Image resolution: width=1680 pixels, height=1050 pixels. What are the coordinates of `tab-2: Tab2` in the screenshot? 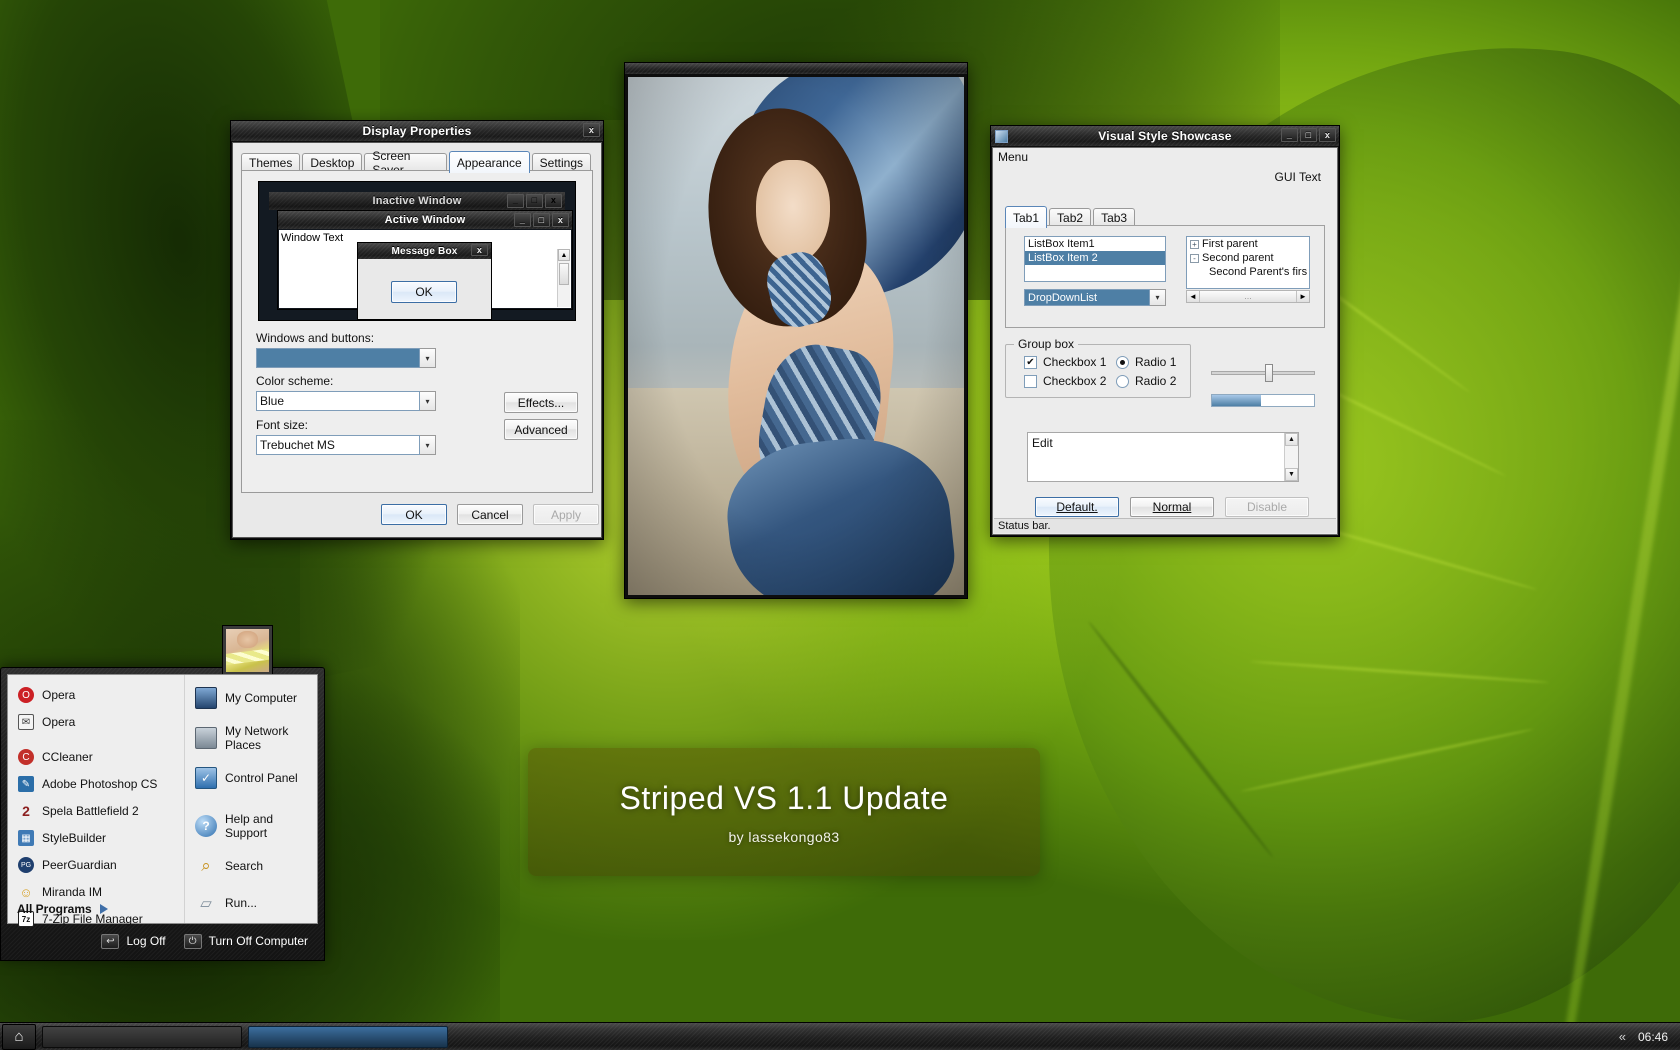 It's located at (1070, 217).